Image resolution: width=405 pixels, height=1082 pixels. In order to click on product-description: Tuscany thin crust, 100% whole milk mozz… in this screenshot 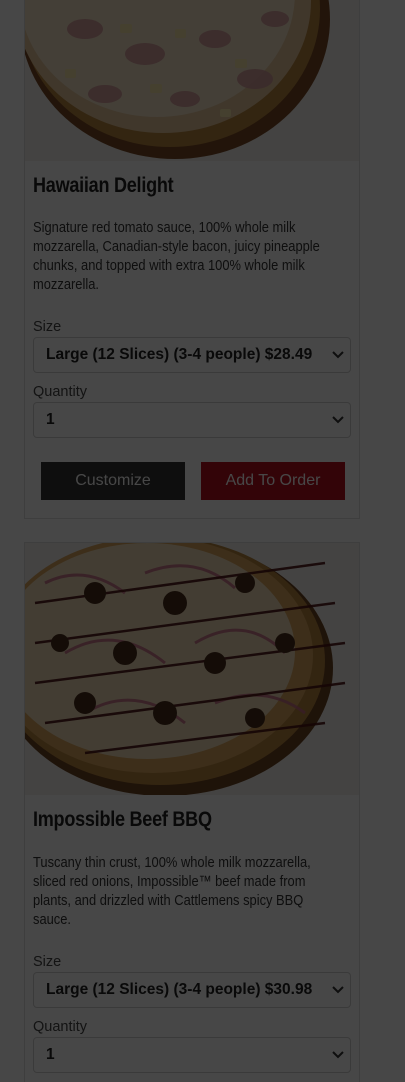, I will do `click(172, 891)`.